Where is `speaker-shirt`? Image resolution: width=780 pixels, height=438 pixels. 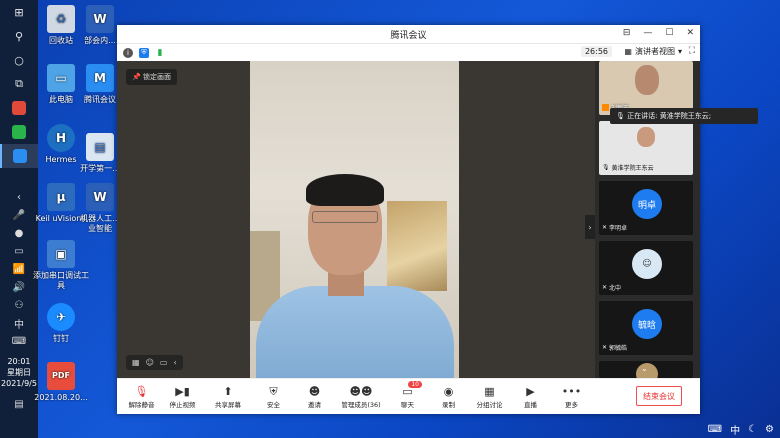 speaker-shirt is located at coordinates (355, 332).